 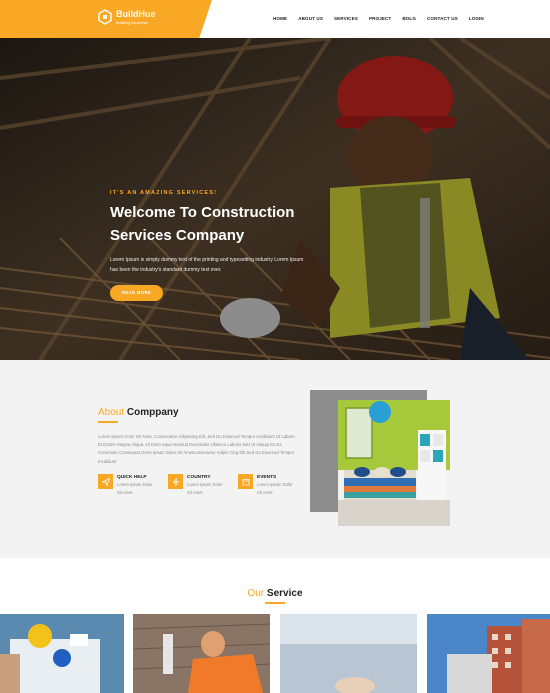 I want to click on feature-title: EVENTS, so click(x=267, y=477).